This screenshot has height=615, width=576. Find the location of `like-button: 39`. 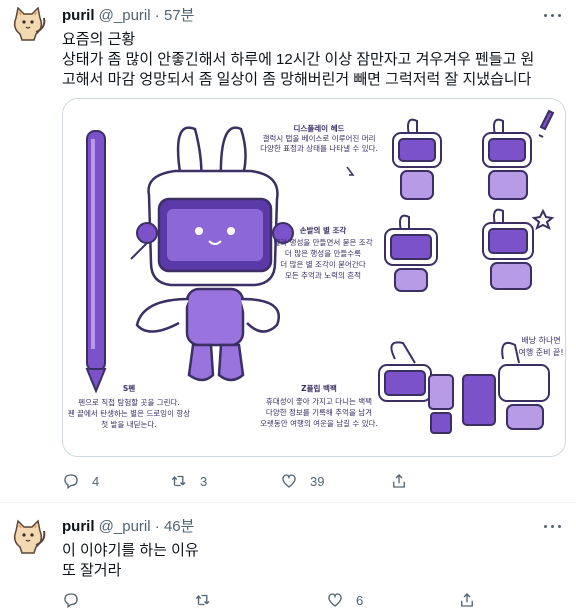

like-button: 39 is located at coordinates (302, 481).